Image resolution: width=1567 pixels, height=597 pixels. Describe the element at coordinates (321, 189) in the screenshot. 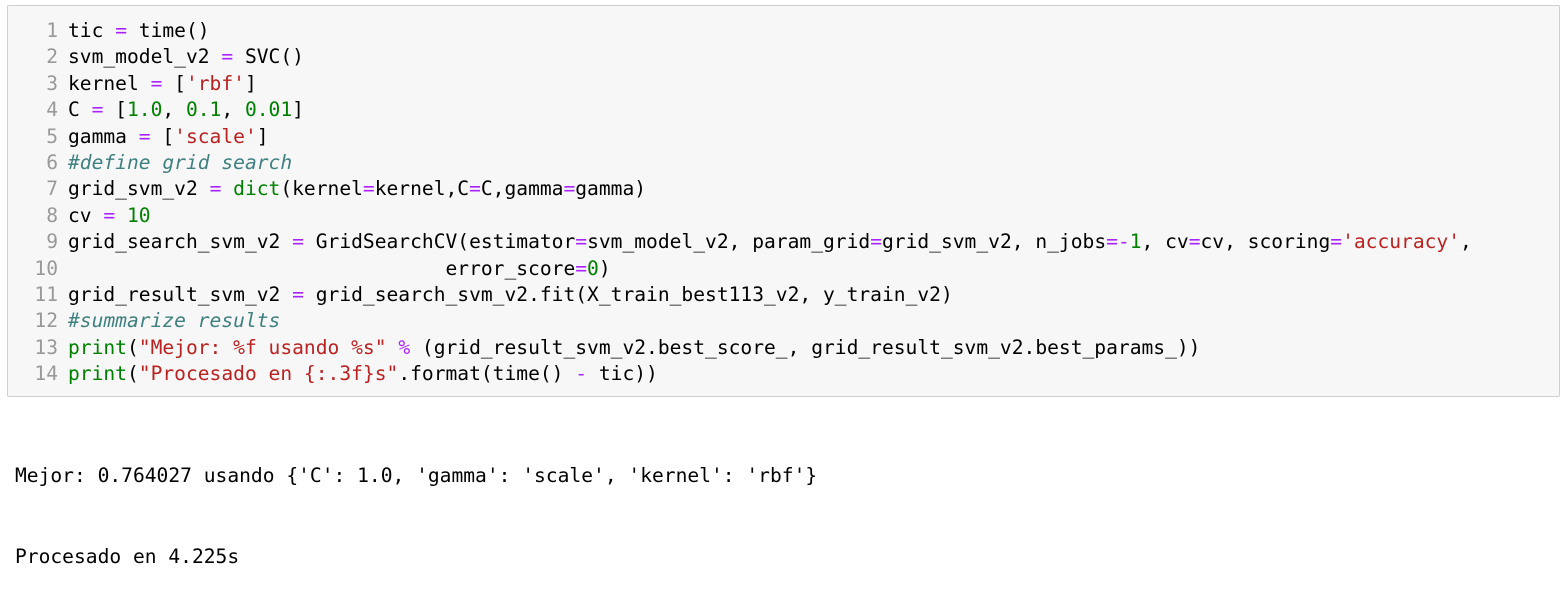

I see `code-token: (kernel` at that location.